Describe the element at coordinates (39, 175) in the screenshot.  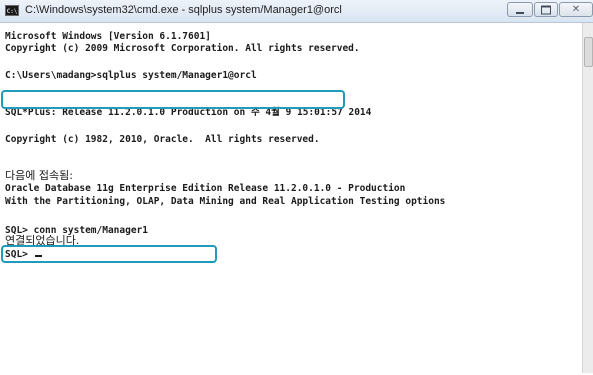
I see `console-line: 다음에 접속됨:` at that location.